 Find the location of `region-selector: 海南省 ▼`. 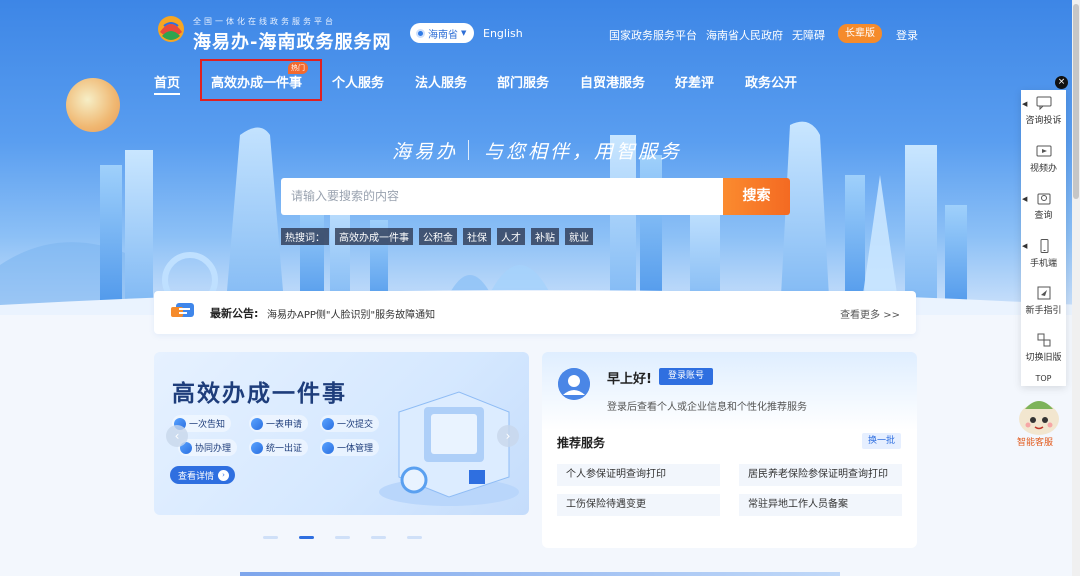

region-selector: 海南省 ▼ is located at coordinates (442, 33).